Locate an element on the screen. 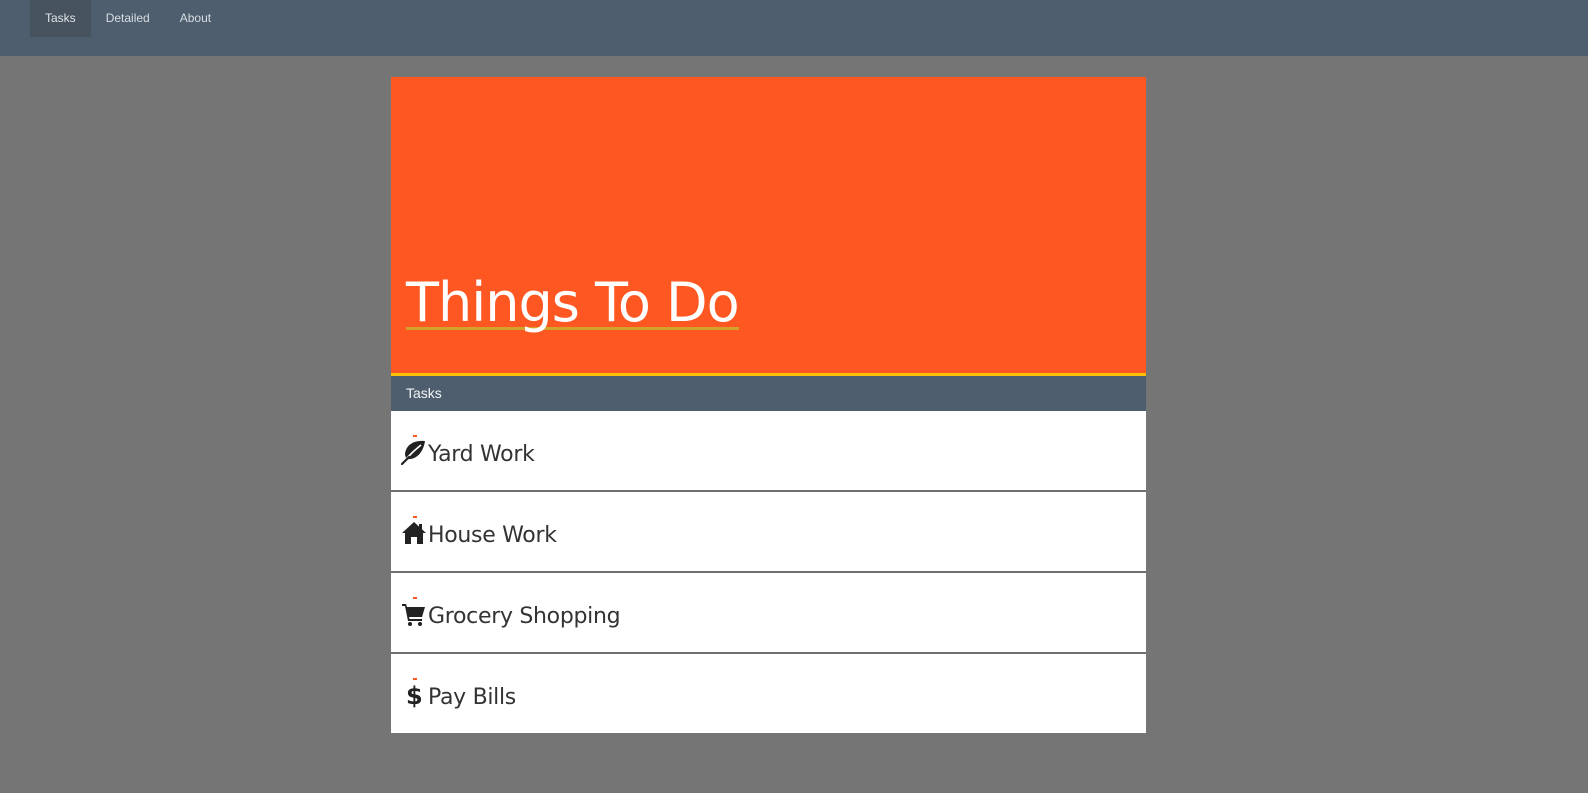  nav-item-tasks: Tasks is located at coordinates (60, 18).